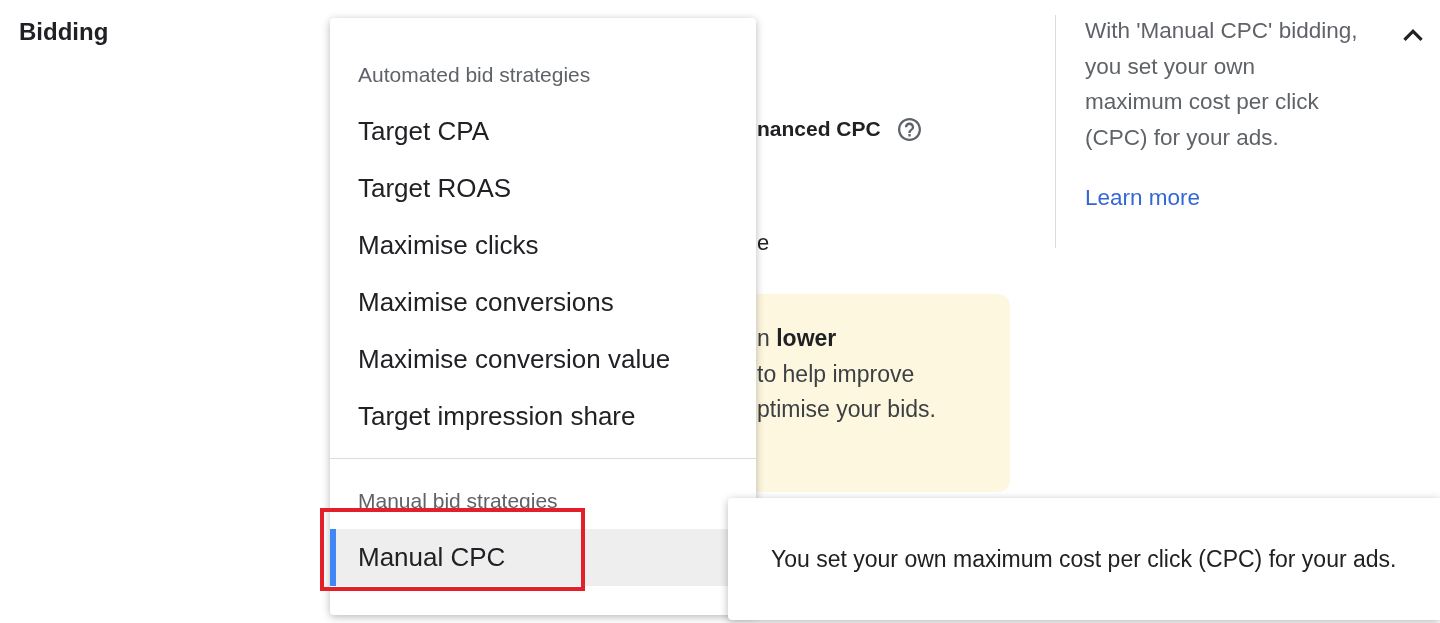 The height and width of the screenshot is (623, 1440). I want to click on help-icon, so click(909, 129).